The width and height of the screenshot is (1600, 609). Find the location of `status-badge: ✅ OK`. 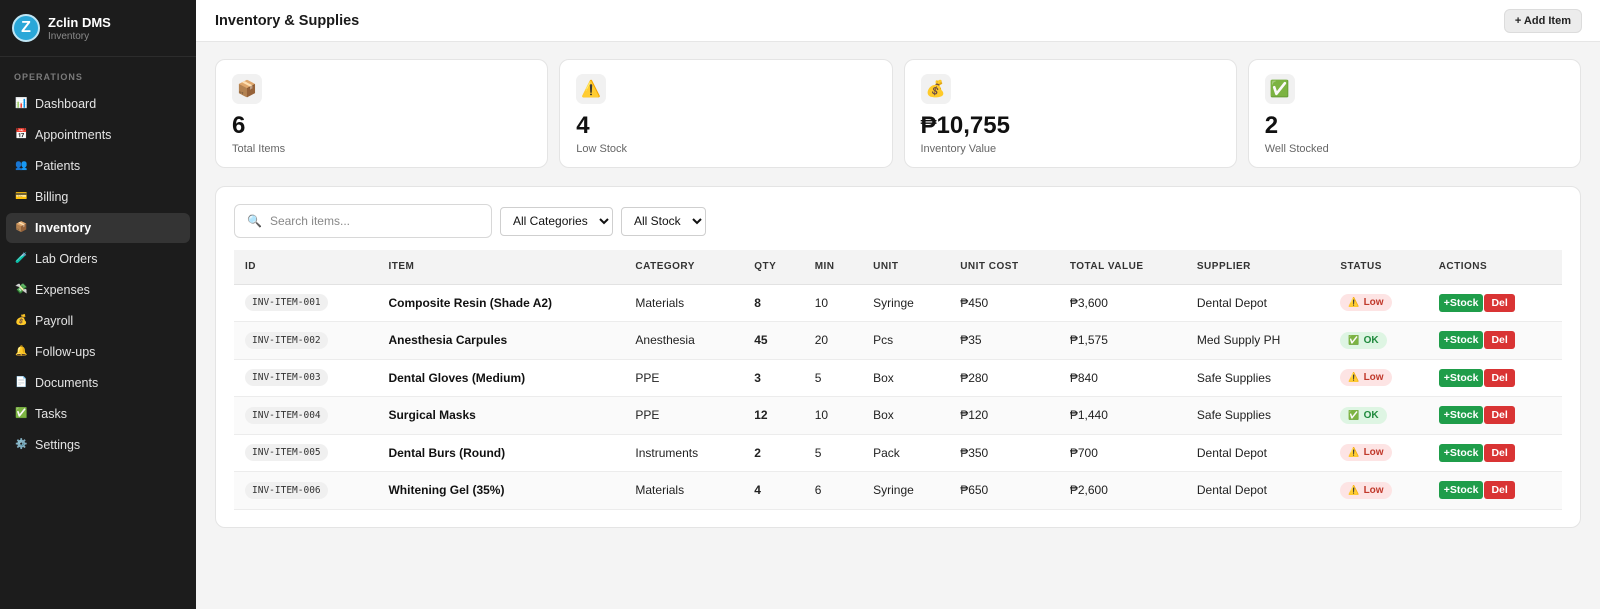

status-badge: ✅ OK is located at coordinates (1363, 340).